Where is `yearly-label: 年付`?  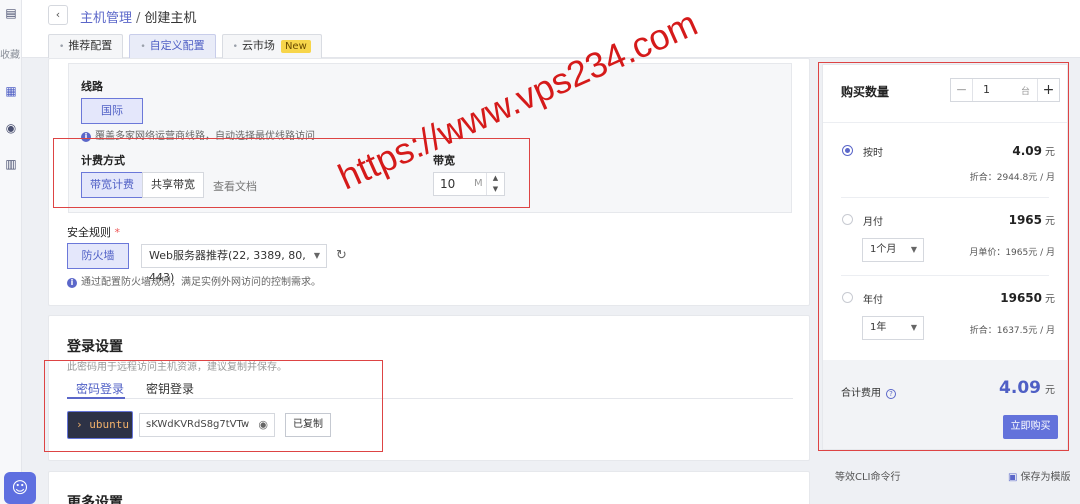
yearly-label: 年付 is located at coordinates (873, 300).